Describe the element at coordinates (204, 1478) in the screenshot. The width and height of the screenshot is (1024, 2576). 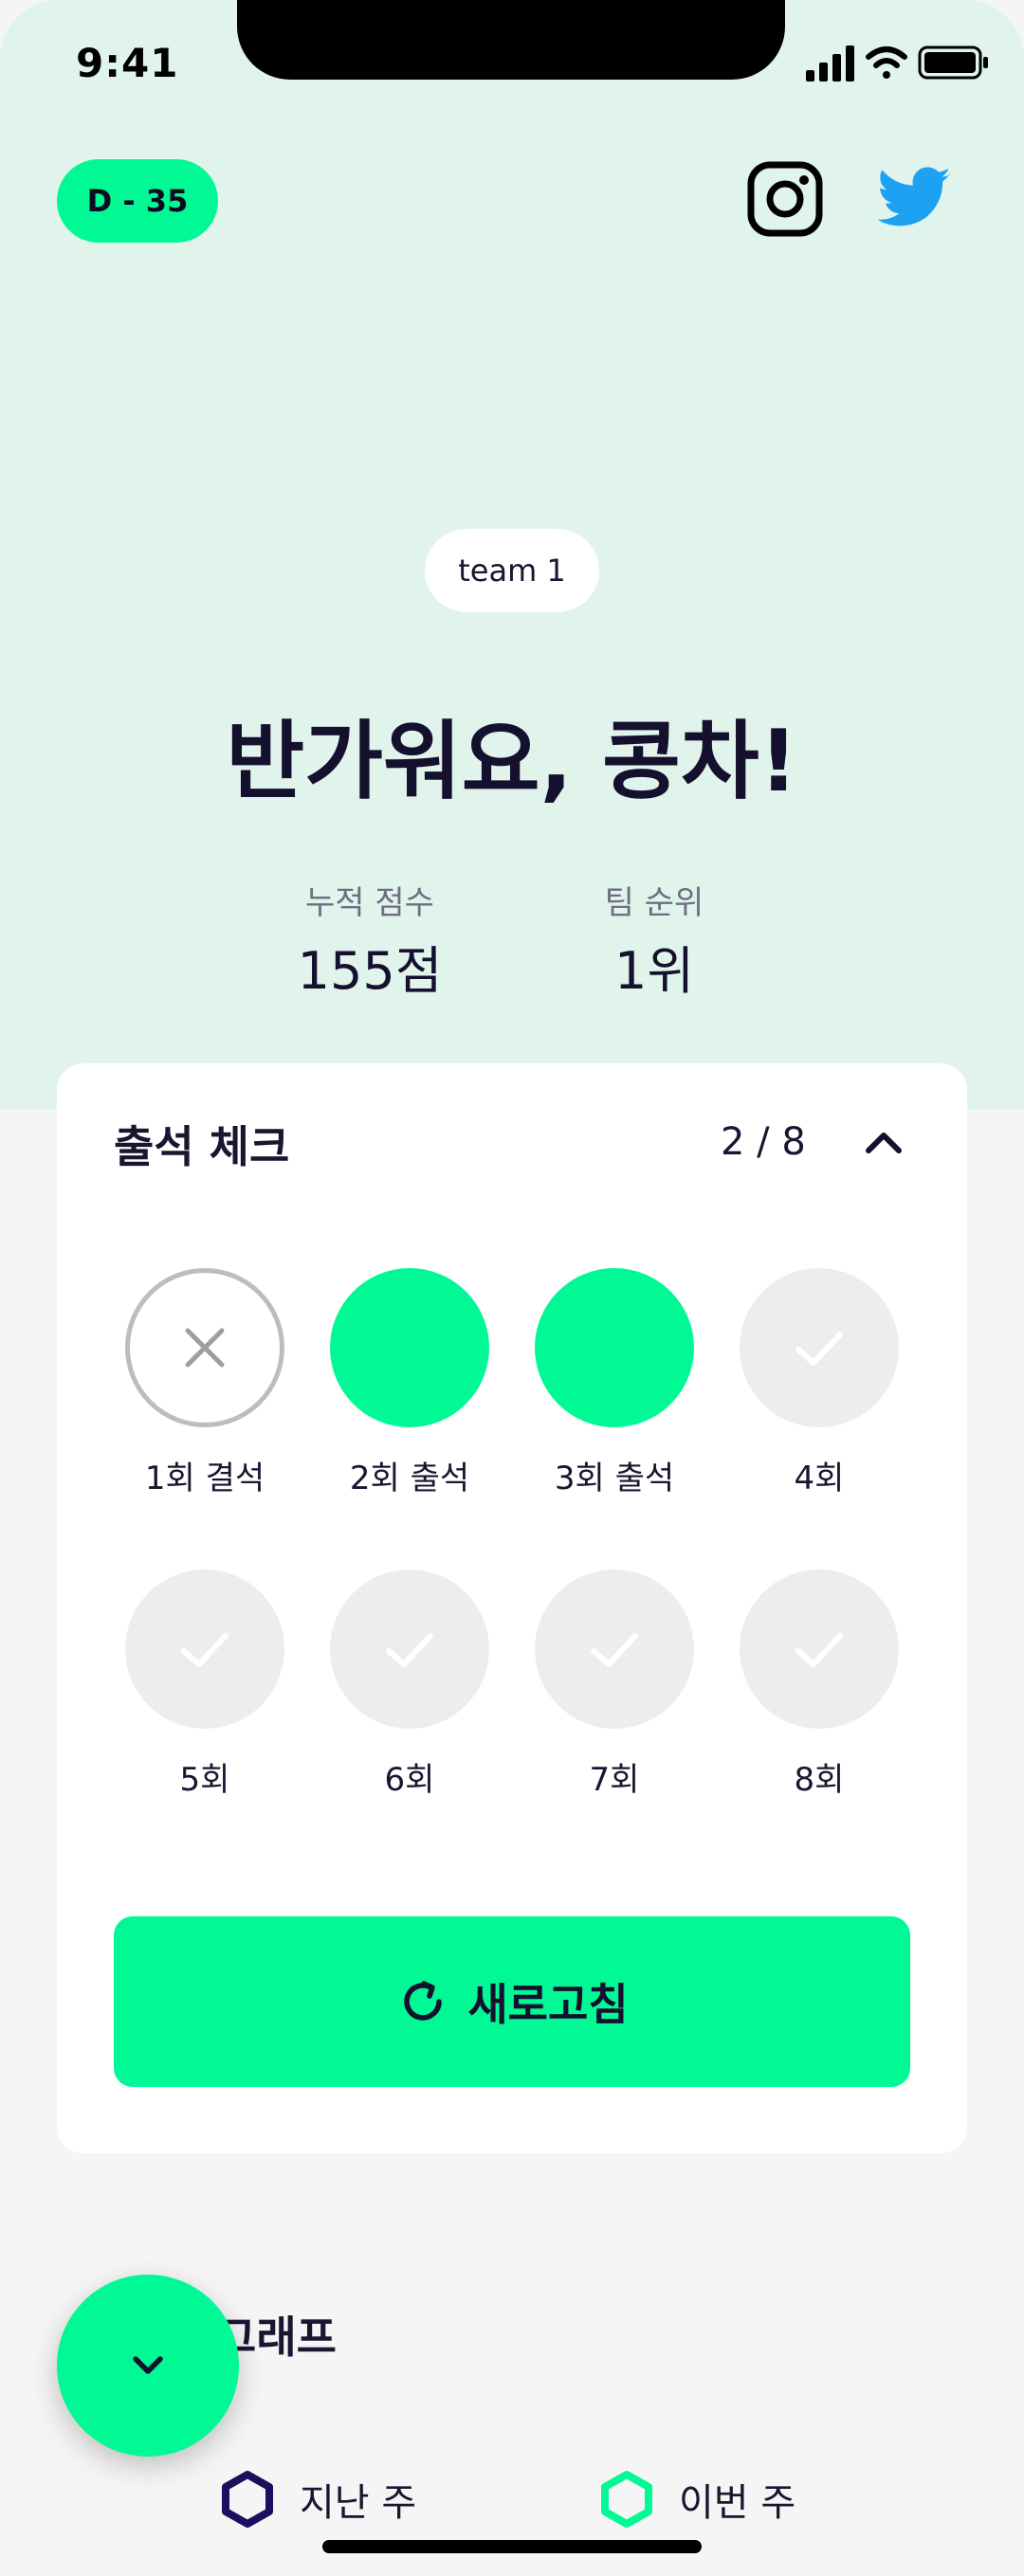
I see `attendance-label: 1회 결석` at that location.